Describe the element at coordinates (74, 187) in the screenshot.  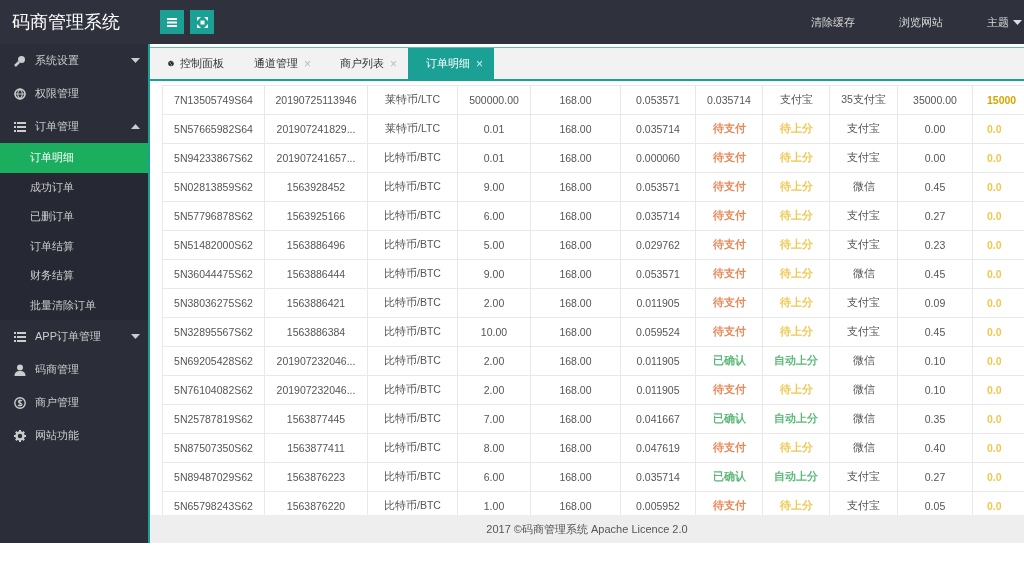
I see `sidebar-subitem: 成功订单` at that location.